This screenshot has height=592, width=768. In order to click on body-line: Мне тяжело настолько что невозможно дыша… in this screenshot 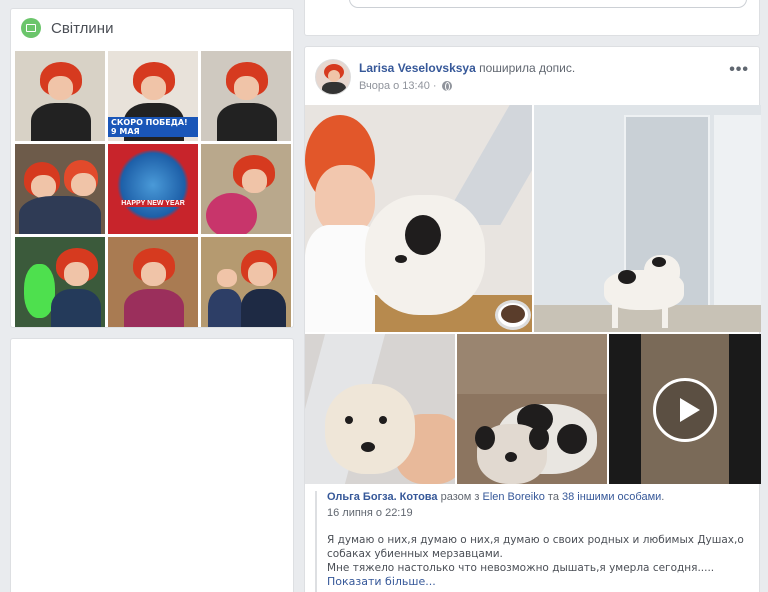, I will do `click(521, 568)`.